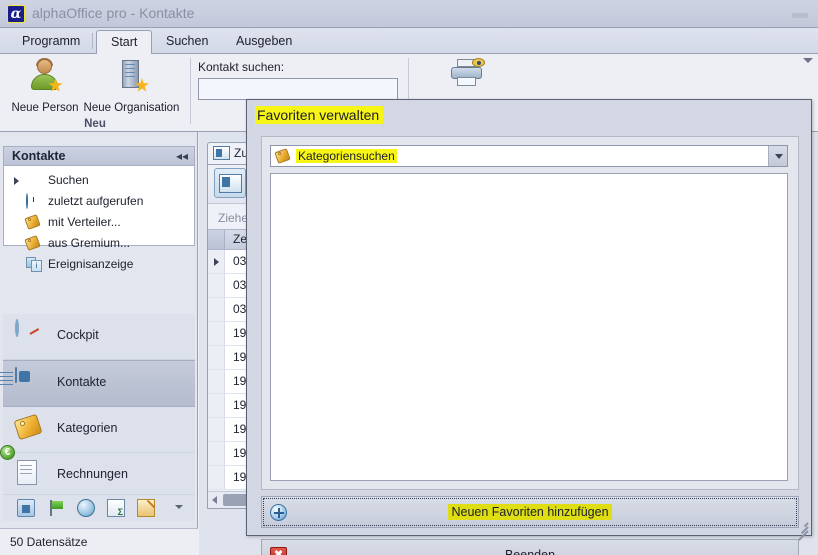  Describe the element at coordinates (34, 265) in the screenshot. I see `event-window-icon: i` at that location.